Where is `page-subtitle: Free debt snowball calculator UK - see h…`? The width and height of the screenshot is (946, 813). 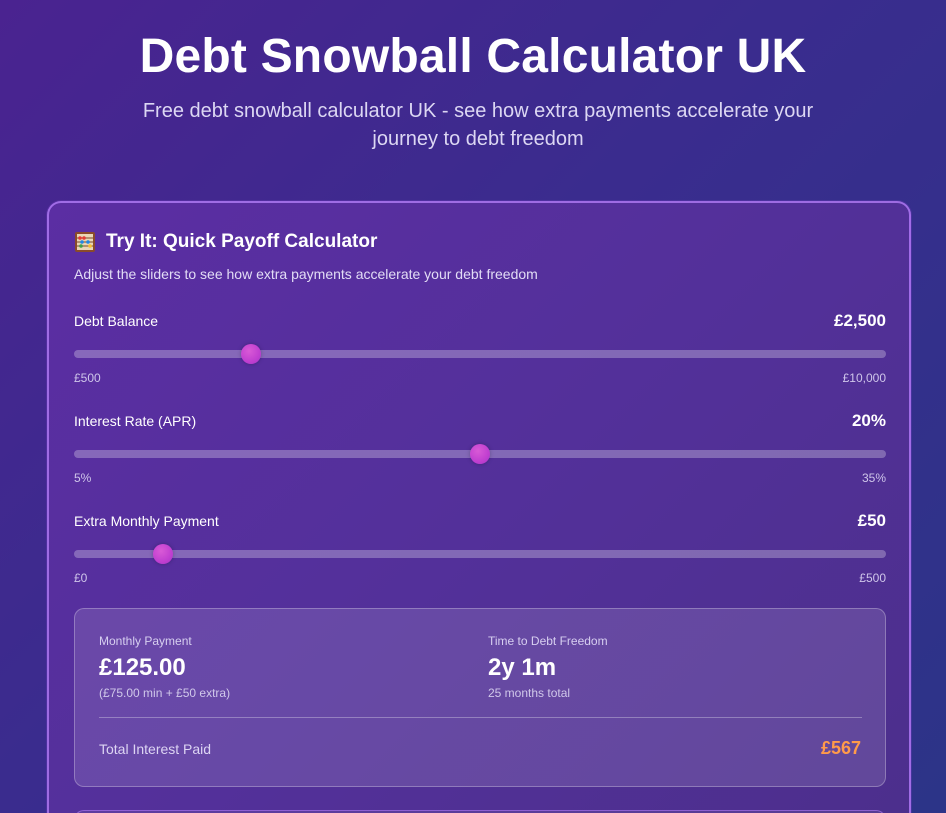
page-subtitle: Free debt snowball calculator UK - see h… is located at coordinates (478, 125).